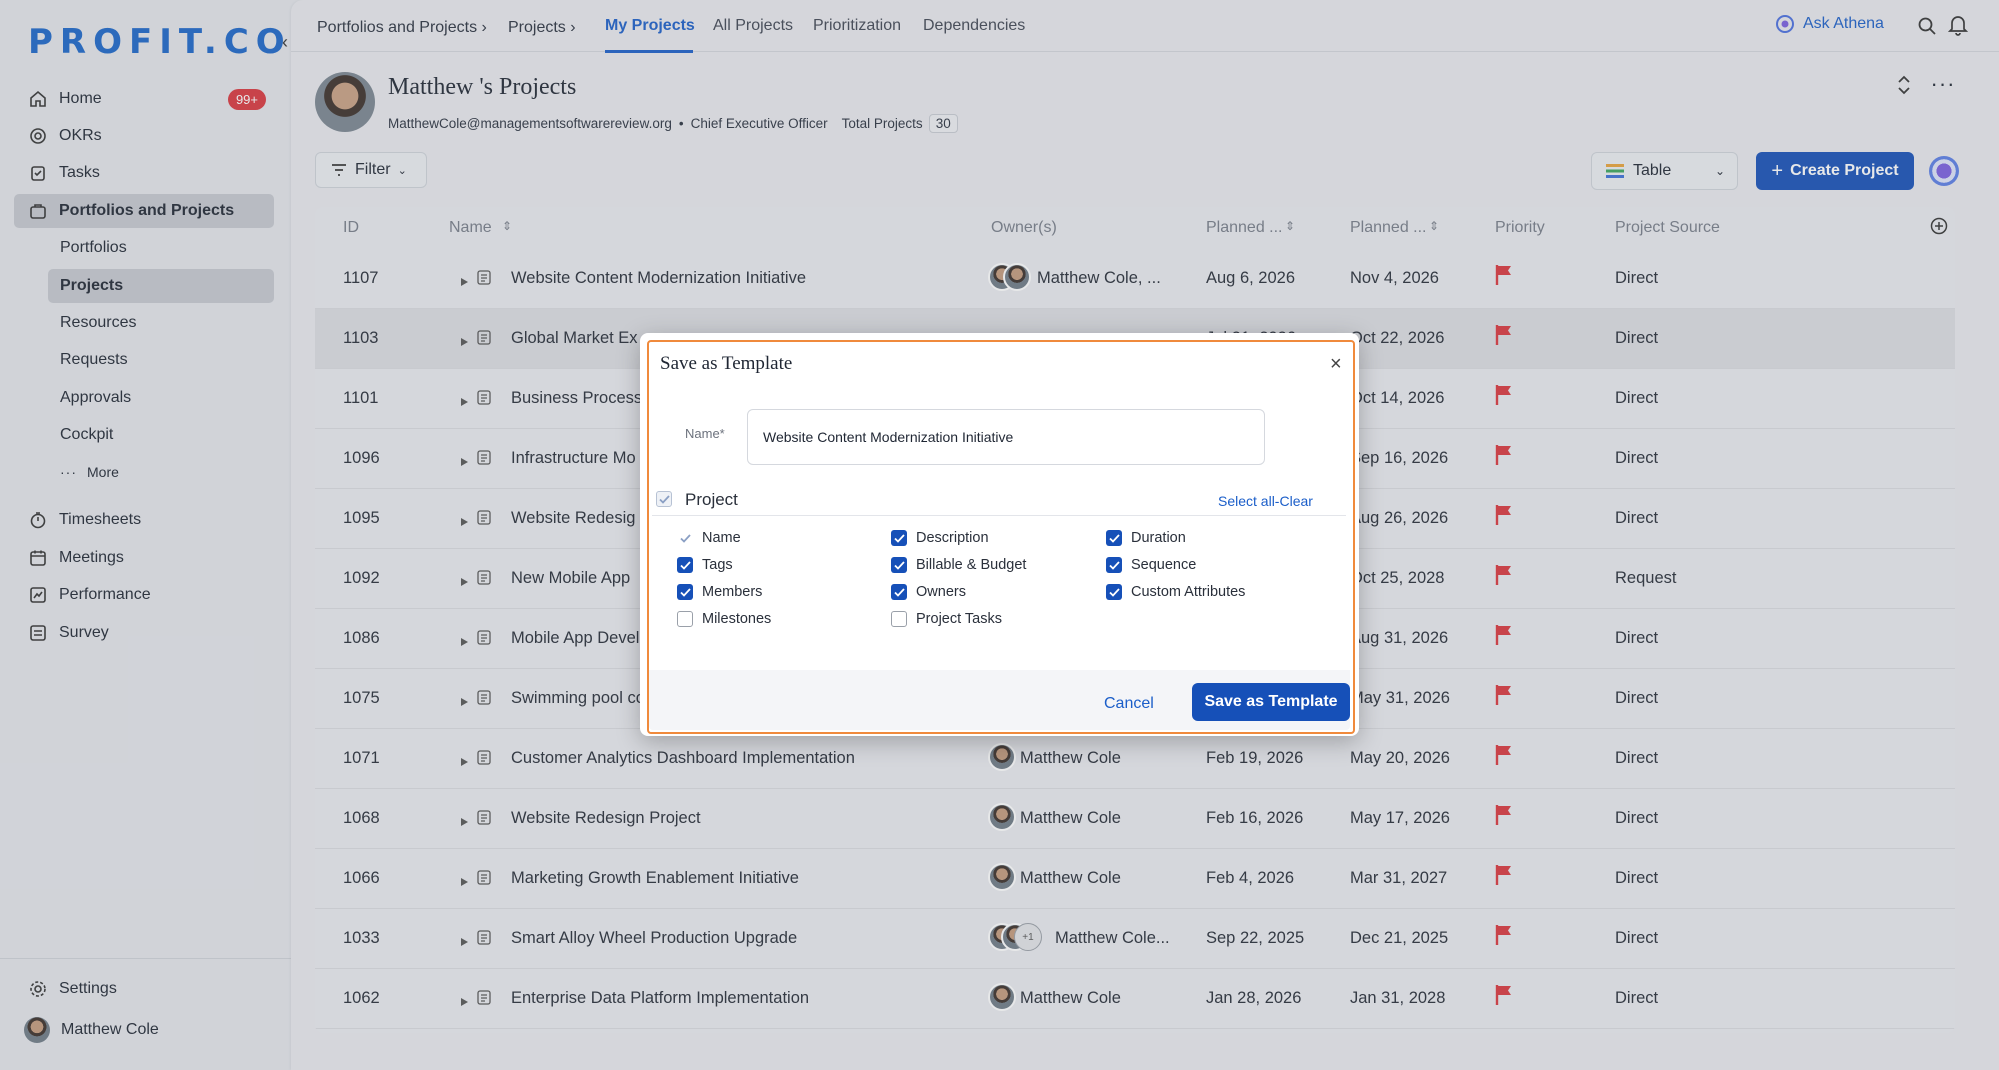 The height and width of the screenshot is (1070, 1999). What do you see at coordinates (952, 538) in the screenshot?
I see `option-label: Description` at bounding box center [952, 538].